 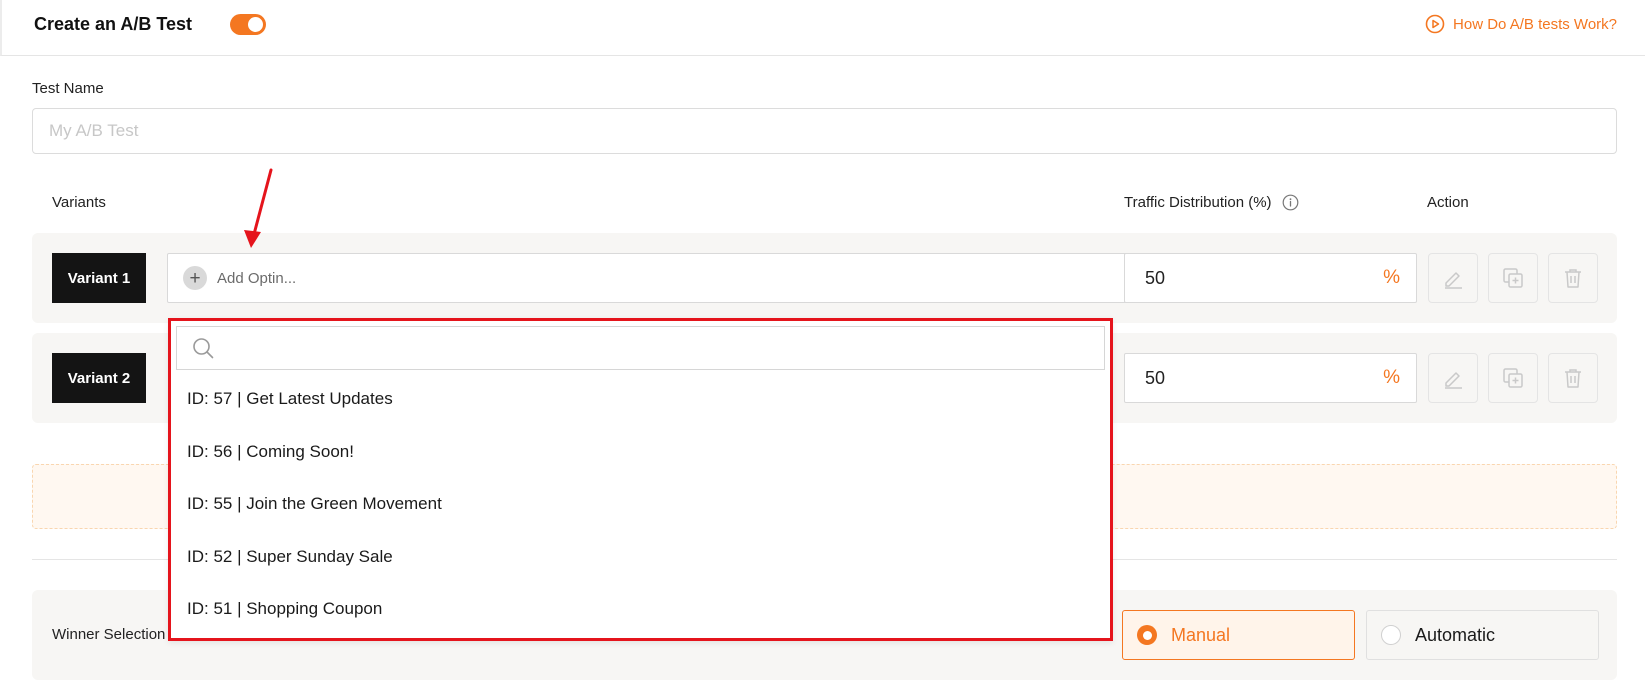 I want to click on winner-option-label: Manual, so click(x=1201, y=634).